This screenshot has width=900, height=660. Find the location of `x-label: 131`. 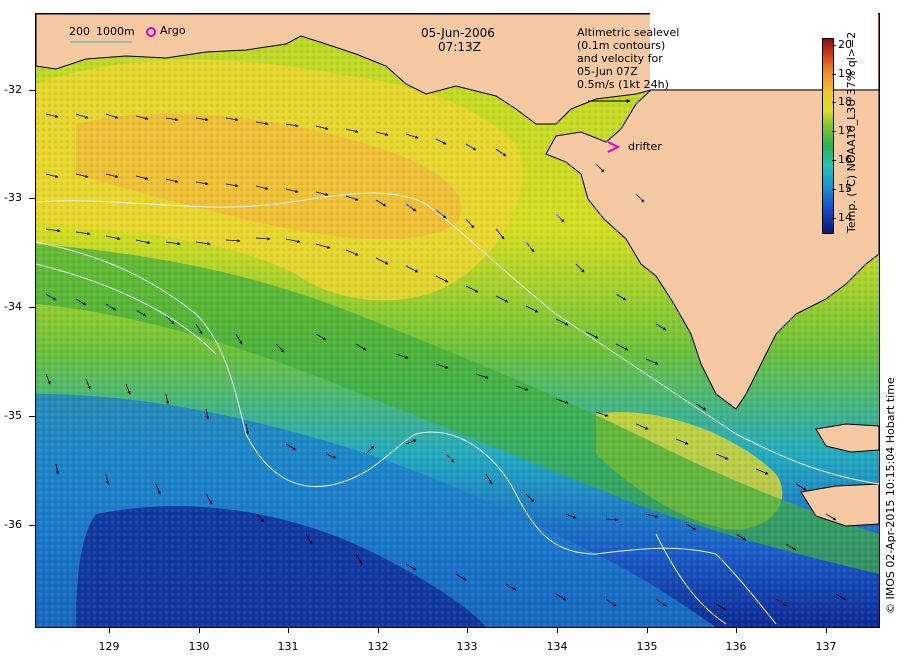

x-label: 131 is located at coordinates (288, 646).